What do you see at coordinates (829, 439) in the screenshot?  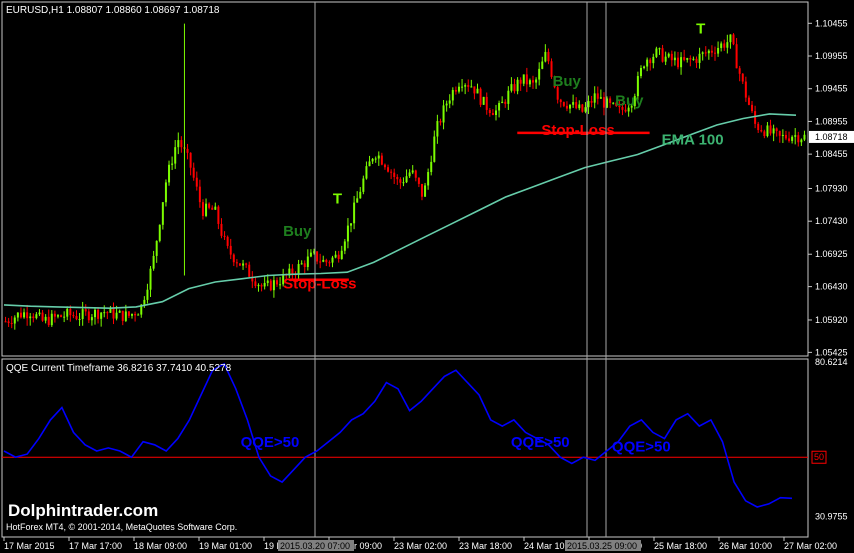 I see `qqe-axis: 80.6214 50 30.9755` at bounding box center [829, 439].